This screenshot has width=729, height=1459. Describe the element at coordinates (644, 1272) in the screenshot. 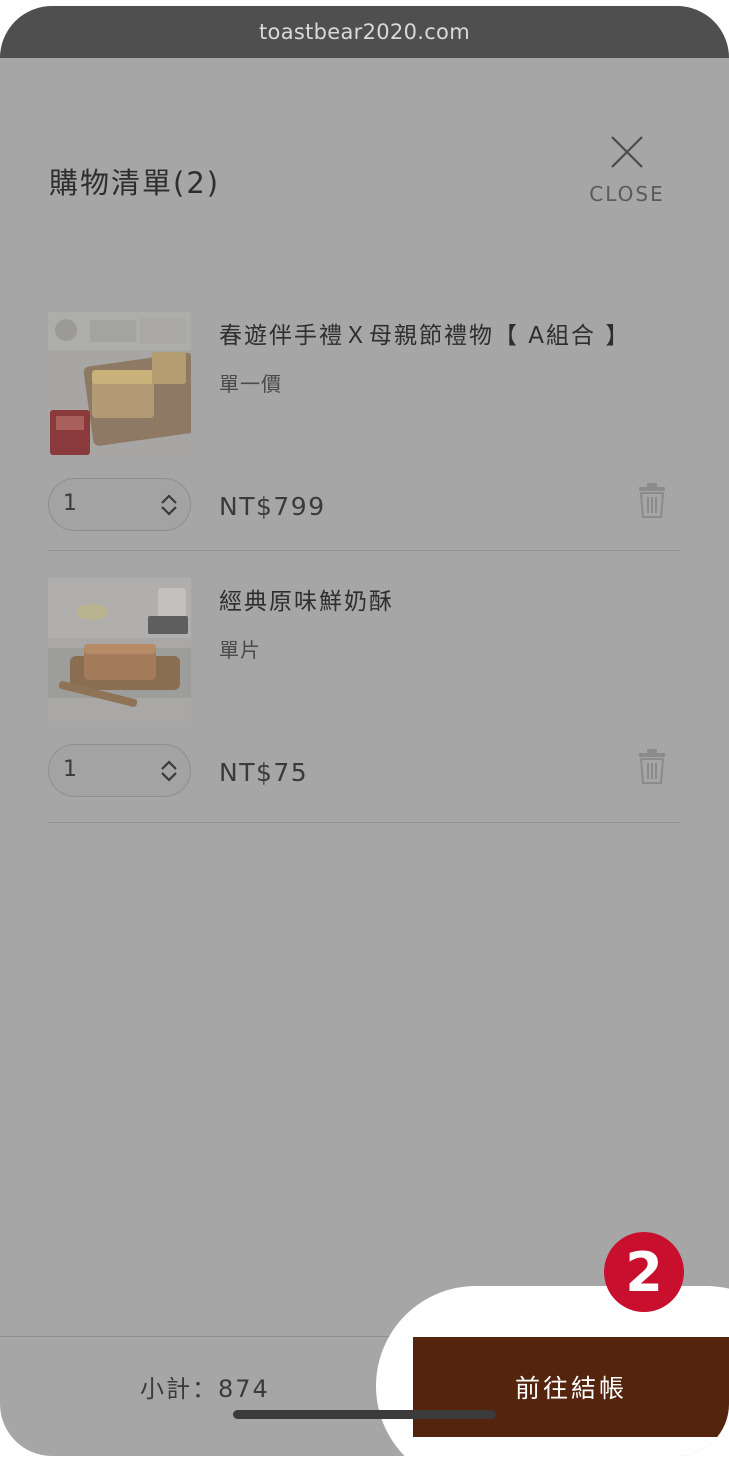

I see `step-badge: 2` at that location.